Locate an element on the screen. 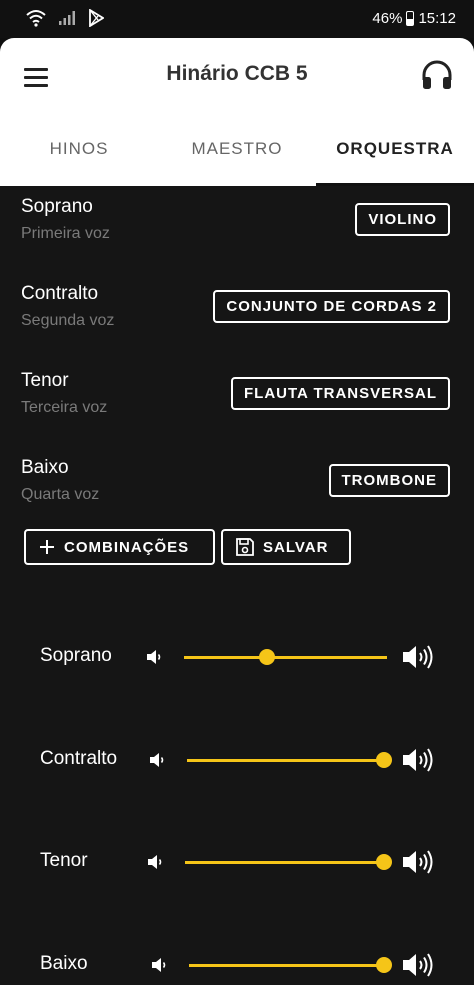 The width and height of the screenshot is (474, 985). headphones-icon is located at coordinates (437, 75).